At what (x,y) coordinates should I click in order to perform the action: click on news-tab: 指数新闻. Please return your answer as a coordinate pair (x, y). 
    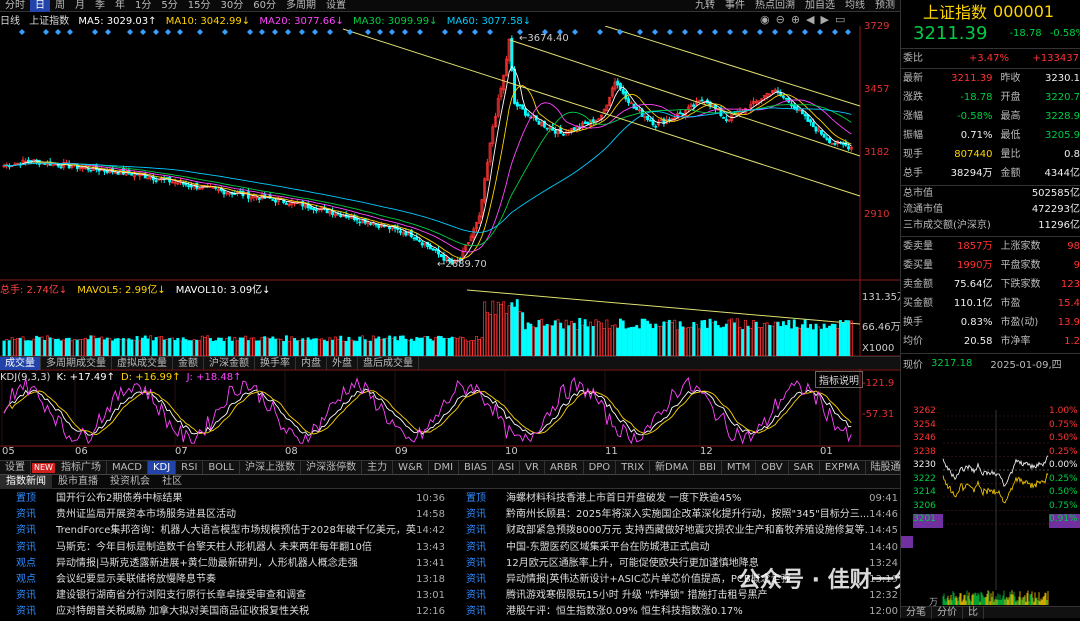
    Looking at the image, I should click on (26, 481).